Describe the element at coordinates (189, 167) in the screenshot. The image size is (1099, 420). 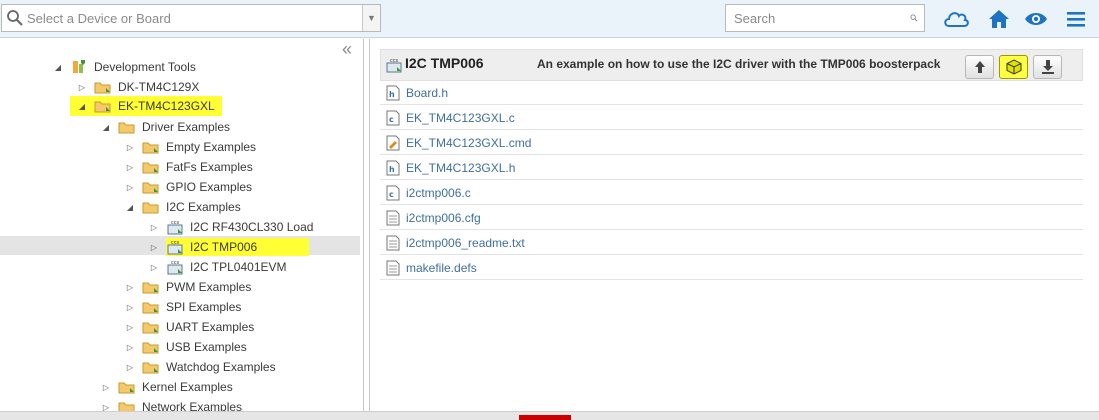
I see `tree-item-fatfs-examples: ▷ FatFs Examples` at that location.